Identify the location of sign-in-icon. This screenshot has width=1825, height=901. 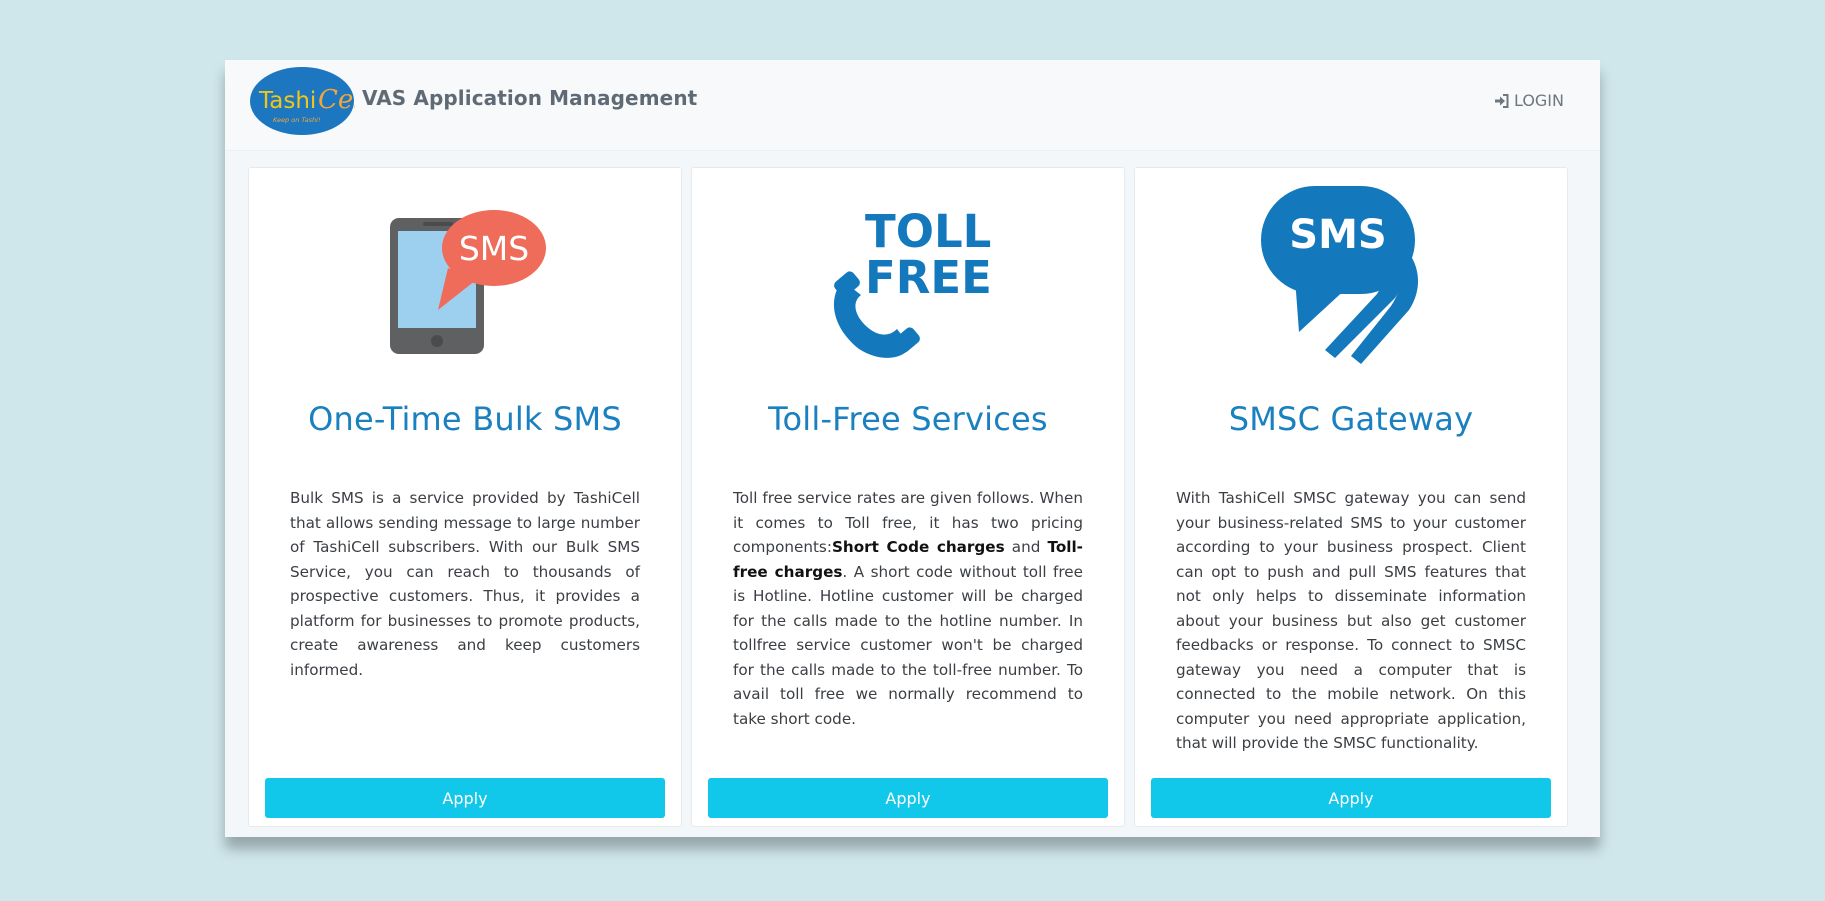
(1501, 100).